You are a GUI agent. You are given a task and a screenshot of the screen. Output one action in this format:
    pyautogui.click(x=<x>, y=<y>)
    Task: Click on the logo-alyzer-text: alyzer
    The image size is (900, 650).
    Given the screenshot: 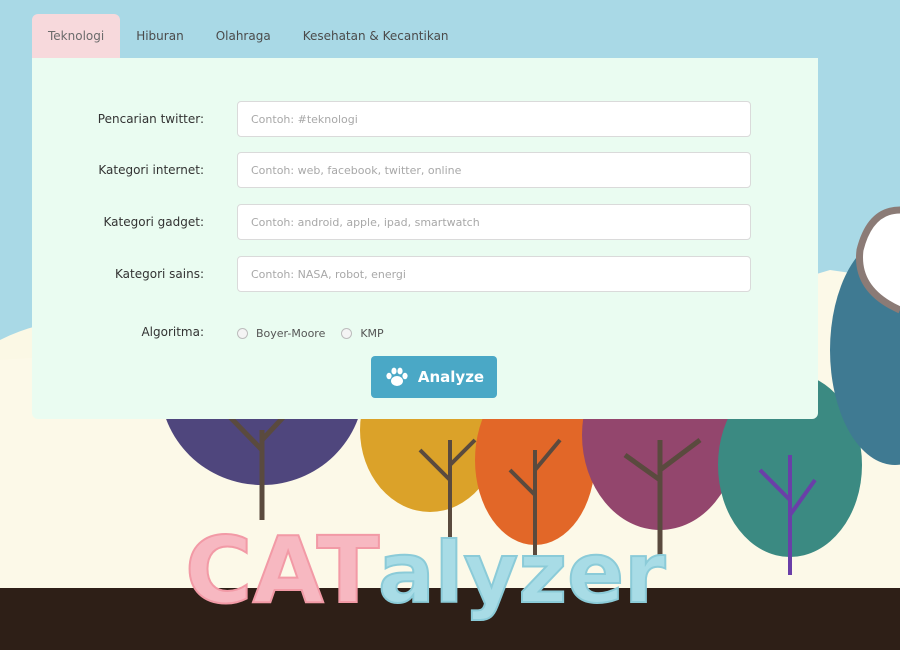 What is the action you would take?
    pyautogui.click(x=522, y=573)
    